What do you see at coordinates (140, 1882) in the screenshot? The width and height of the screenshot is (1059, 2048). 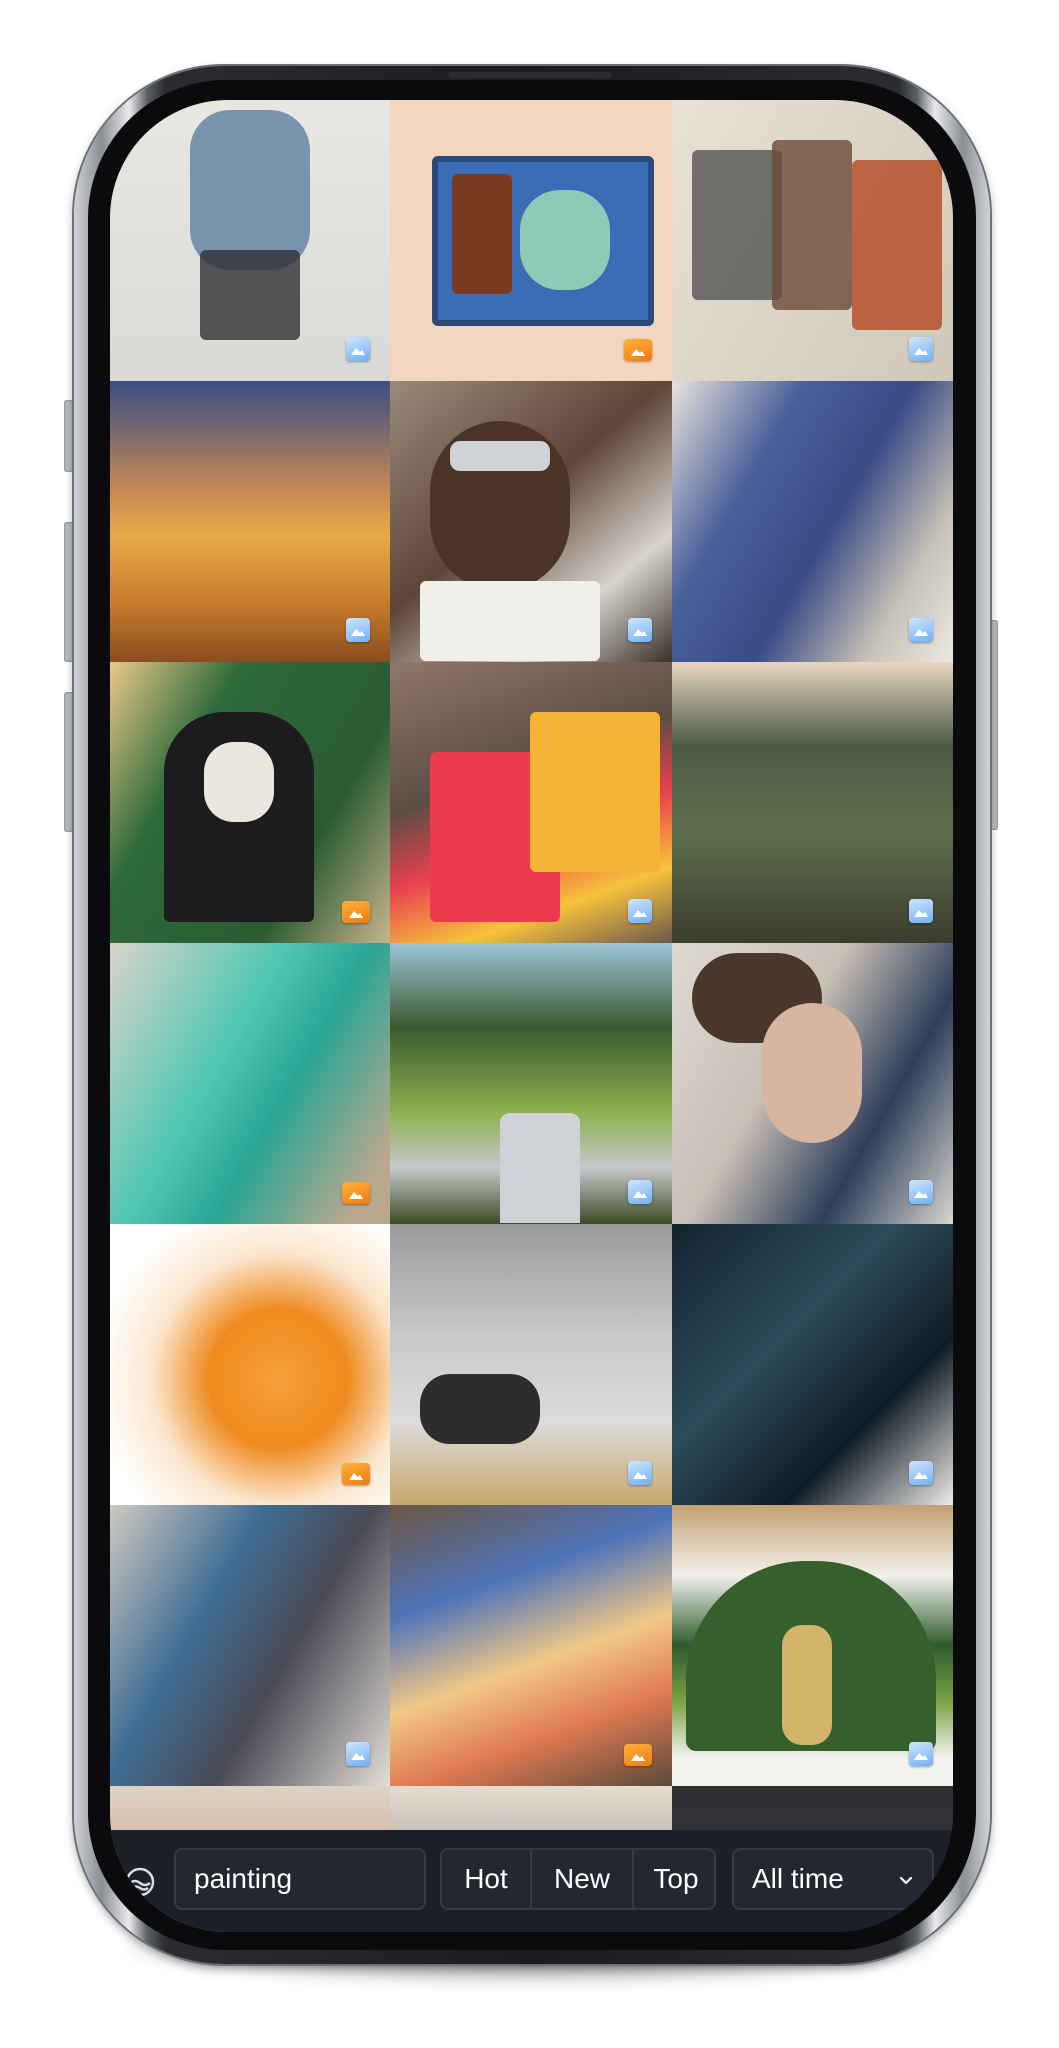 I see `app-logo-icon` at bounding box center [140, 1882].